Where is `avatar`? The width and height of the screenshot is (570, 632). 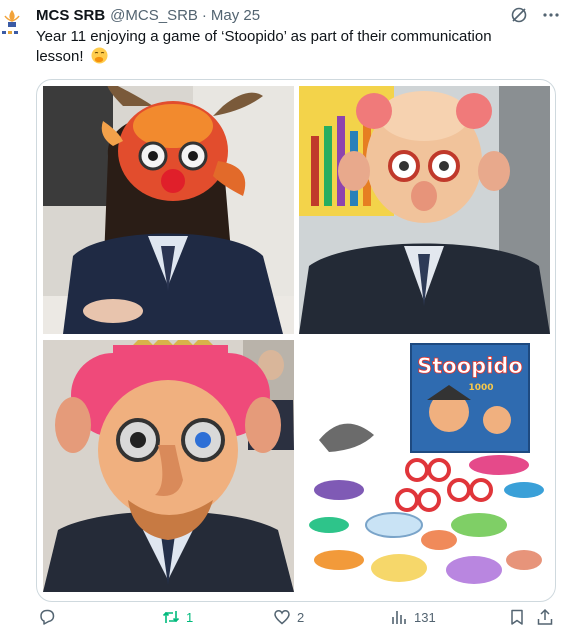 avatar is located at coordinates (12, 26).